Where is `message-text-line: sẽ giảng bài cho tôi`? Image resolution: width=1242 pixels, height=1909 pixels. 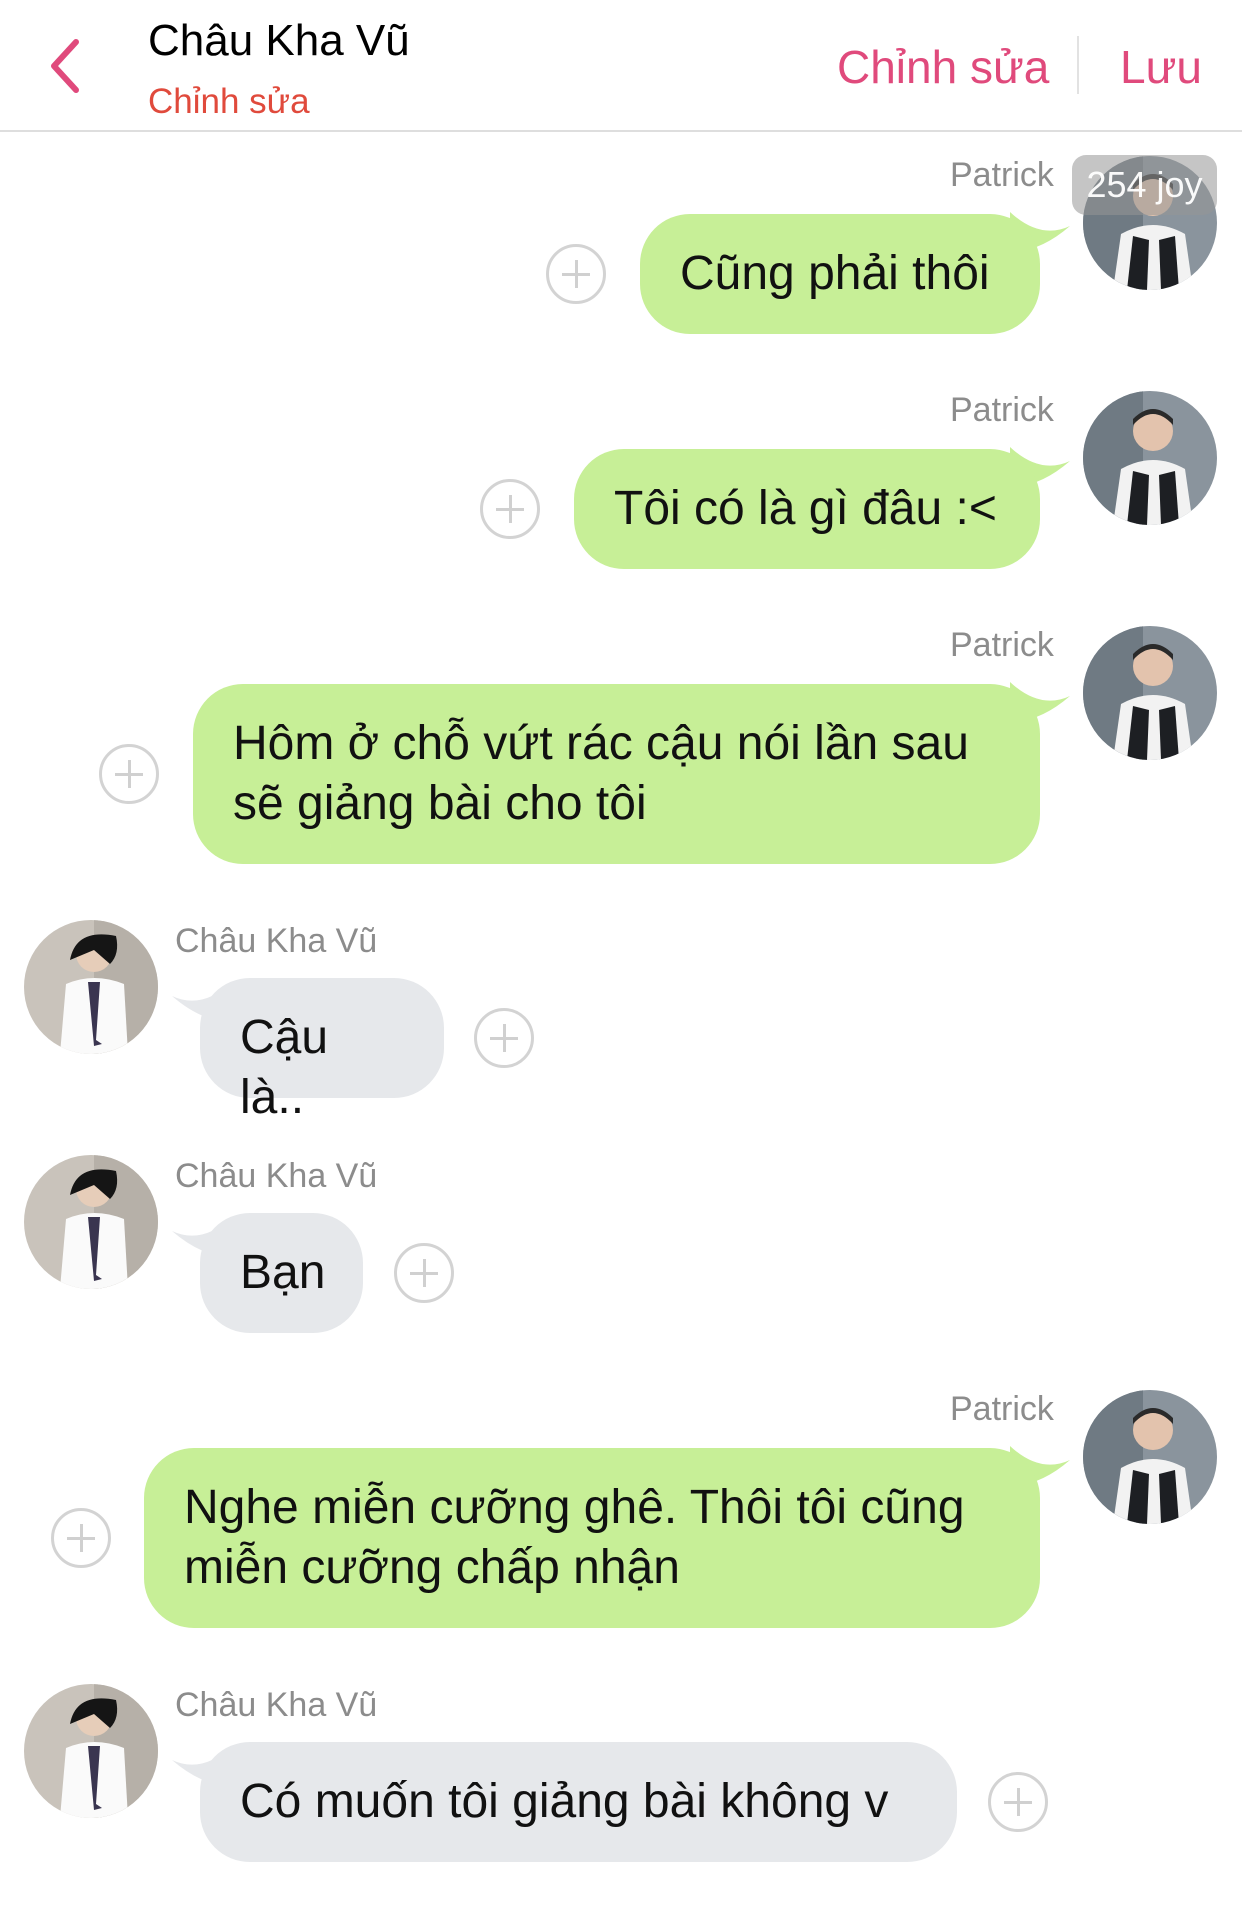 message-text-line: sẽ giảng bài cho tôi is located at coordinates (440, 803).